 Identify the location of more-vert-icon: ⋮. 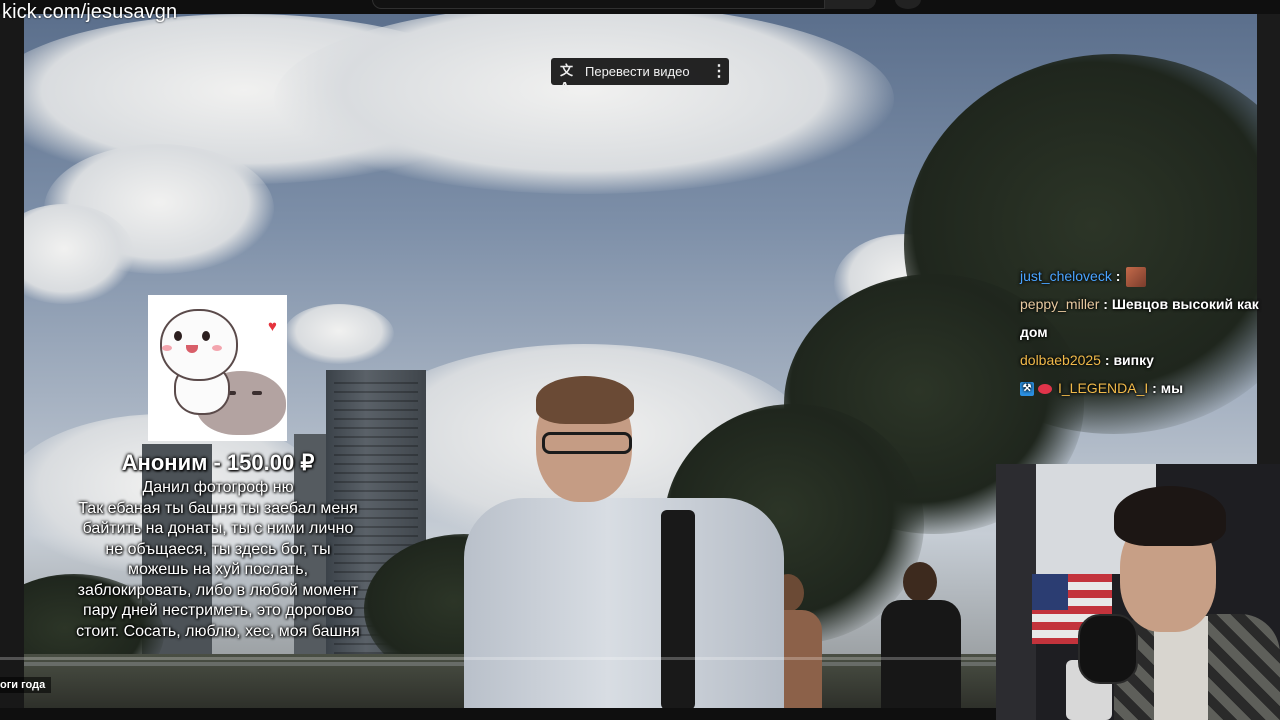
(719, 71).